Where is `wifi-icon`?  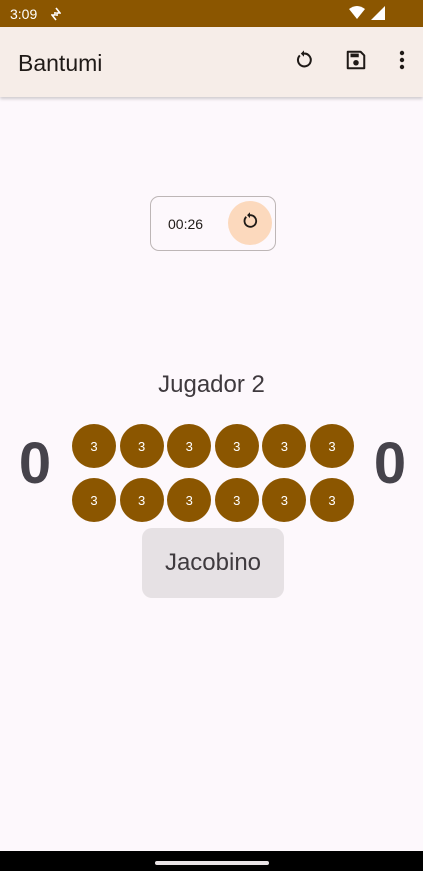
wifi-icon is located at coordinates (357, 14).